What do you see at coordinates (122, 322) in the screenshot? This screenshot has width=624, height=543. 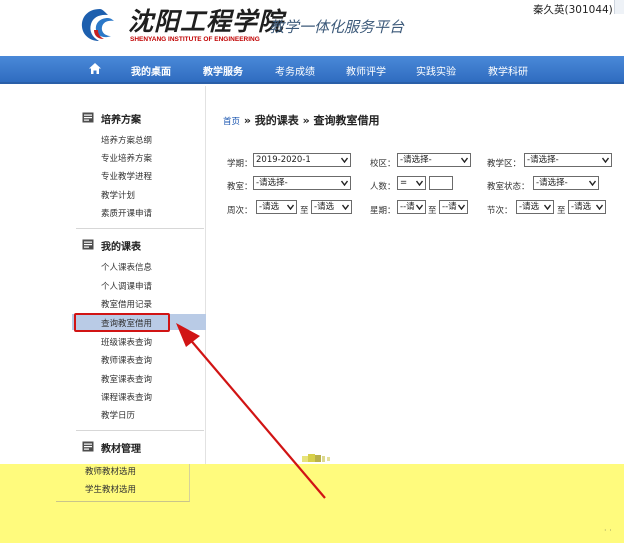 I see `red-highlight-box` at bounding box center [122, 322].